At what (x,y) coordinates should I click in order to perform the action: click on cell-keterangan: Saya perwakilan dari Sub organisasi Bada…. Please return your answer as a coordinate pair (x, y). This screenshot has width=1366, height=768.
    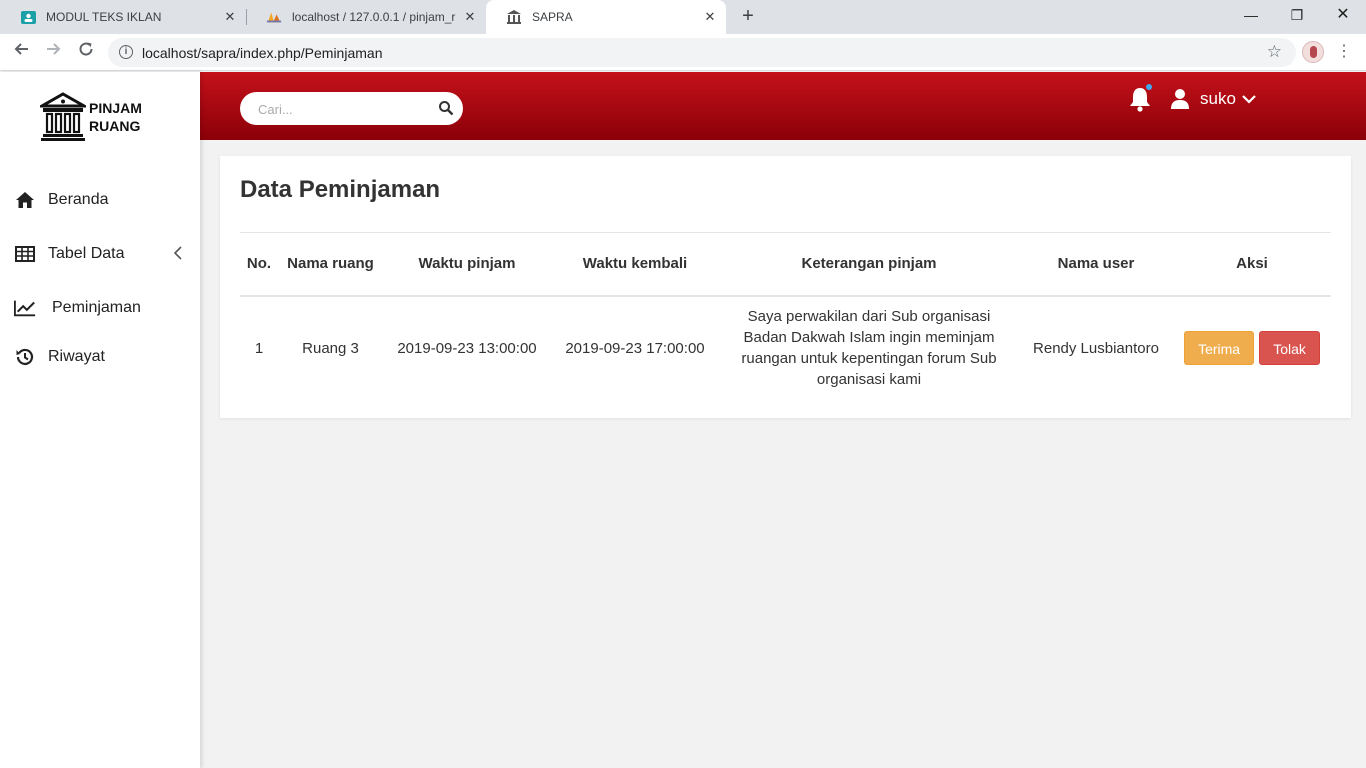
    Looking at the image, I should click on (869, 348).